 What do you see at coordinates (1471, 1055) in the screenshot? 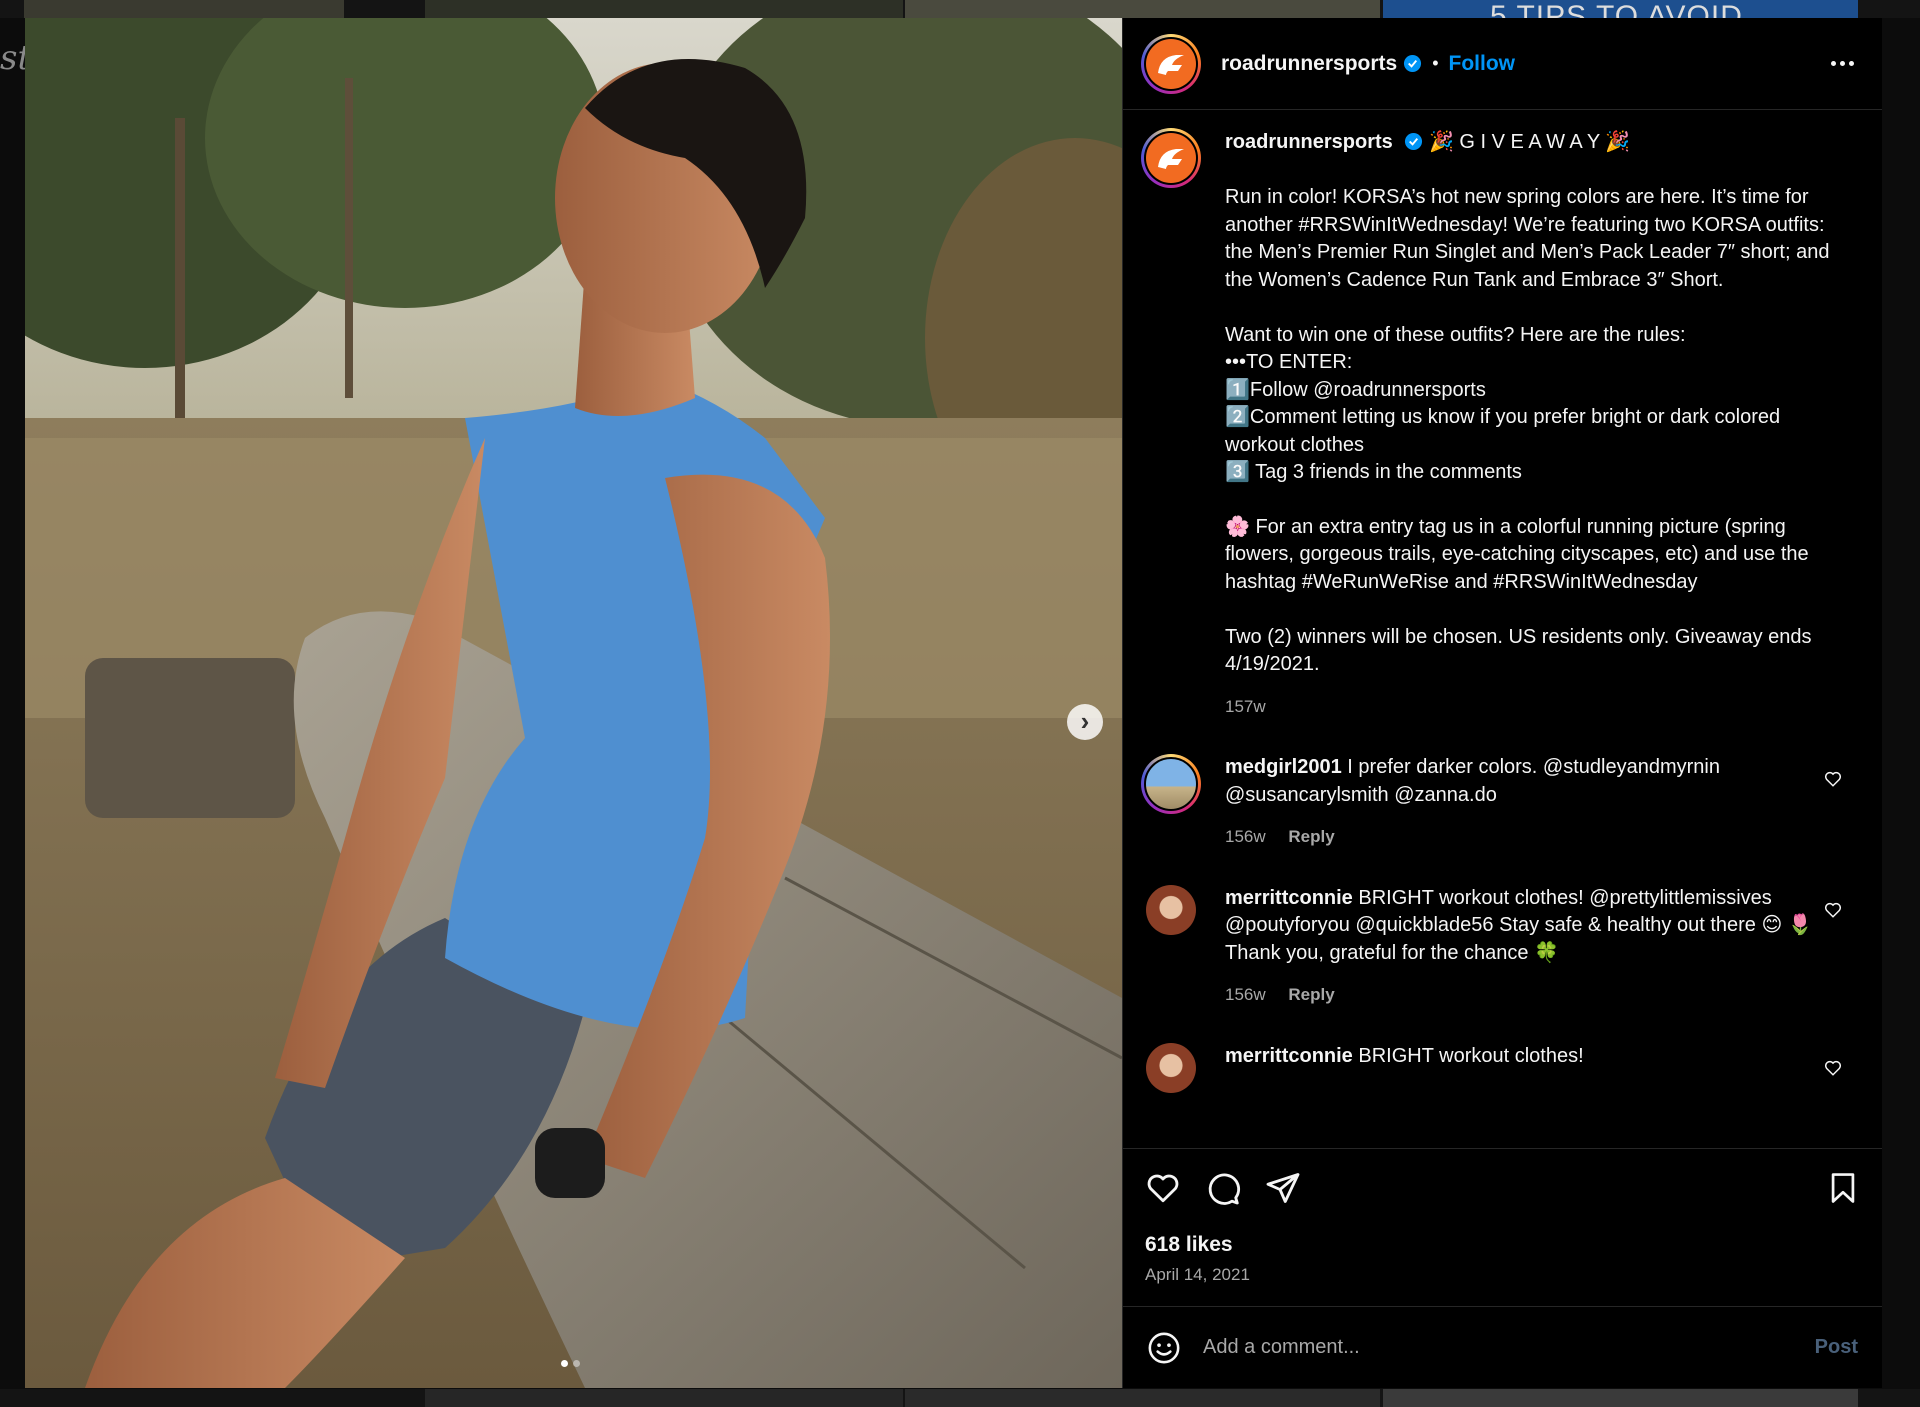
I see `comment-text: BRIGHT workout clothes!` at bounding box center [1471, 1055].